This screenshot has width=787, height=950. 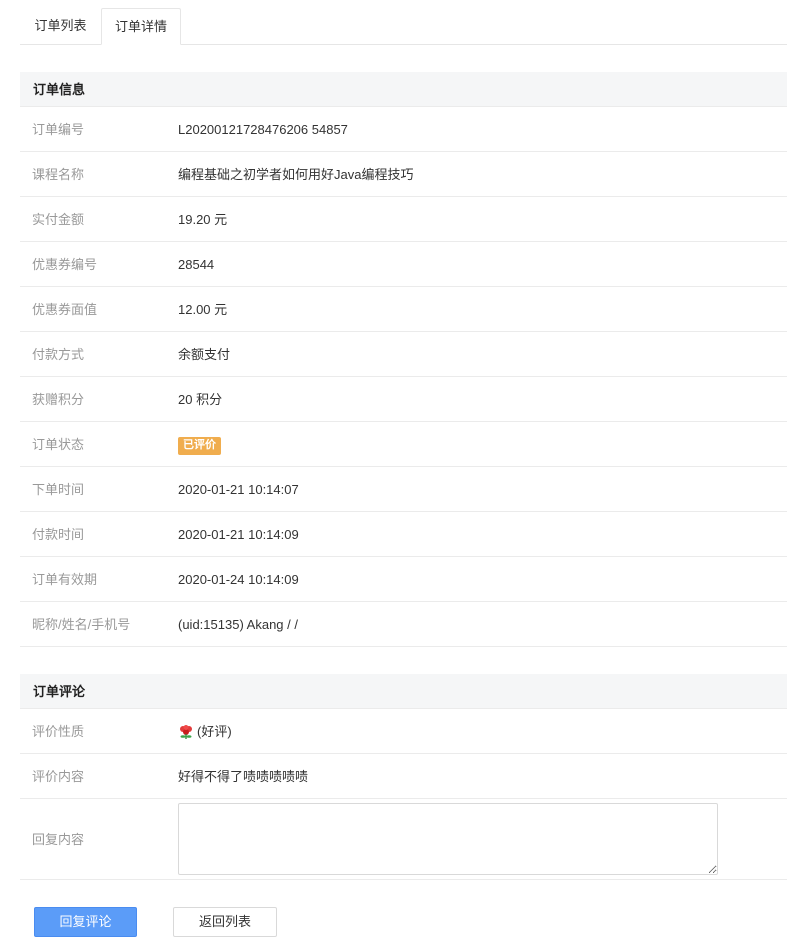 I want to click on coupon-value-row: 优惠券面值 12.00 元, so click(x=403, y=309).